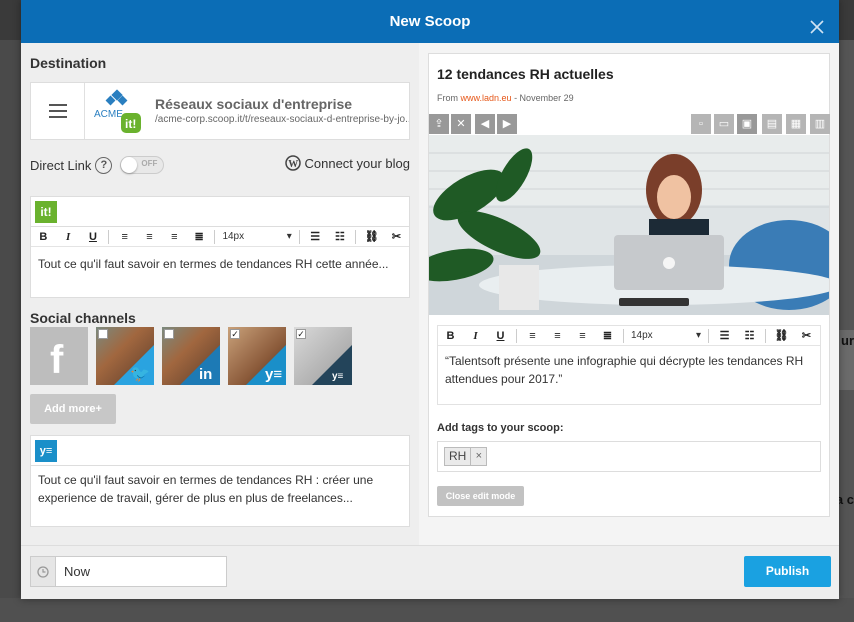 The height and width of the screenshot is (622, 854). What do you see at coordinates (466, 456) in the screenshot?
I see `tag-chip: RH ×` at bounding box center [466, 456].